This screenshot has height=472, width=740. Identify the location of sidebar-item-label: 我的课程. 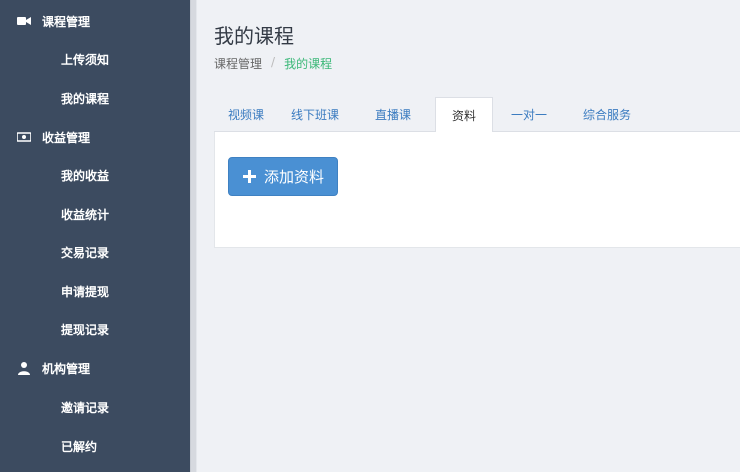
(85, 98).